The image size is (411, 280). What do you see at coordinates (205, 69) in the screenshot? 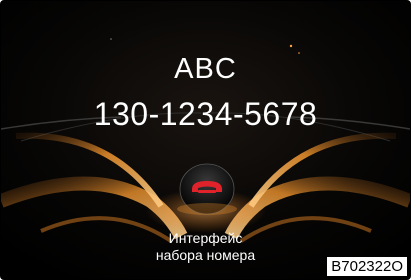
I see `contact-name: ABC` at bounding box center [205, 69].